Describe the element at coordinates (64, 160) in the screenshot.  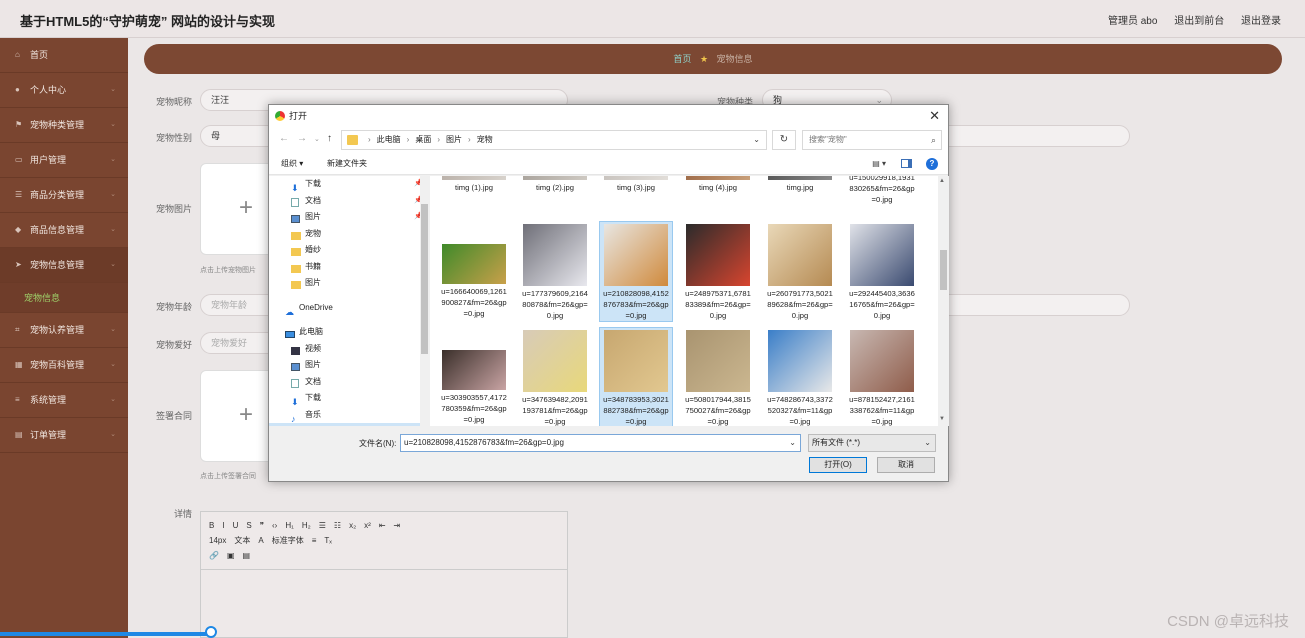
I see `sidebar-item: ▭ 用户管理 ⌄` at that location.